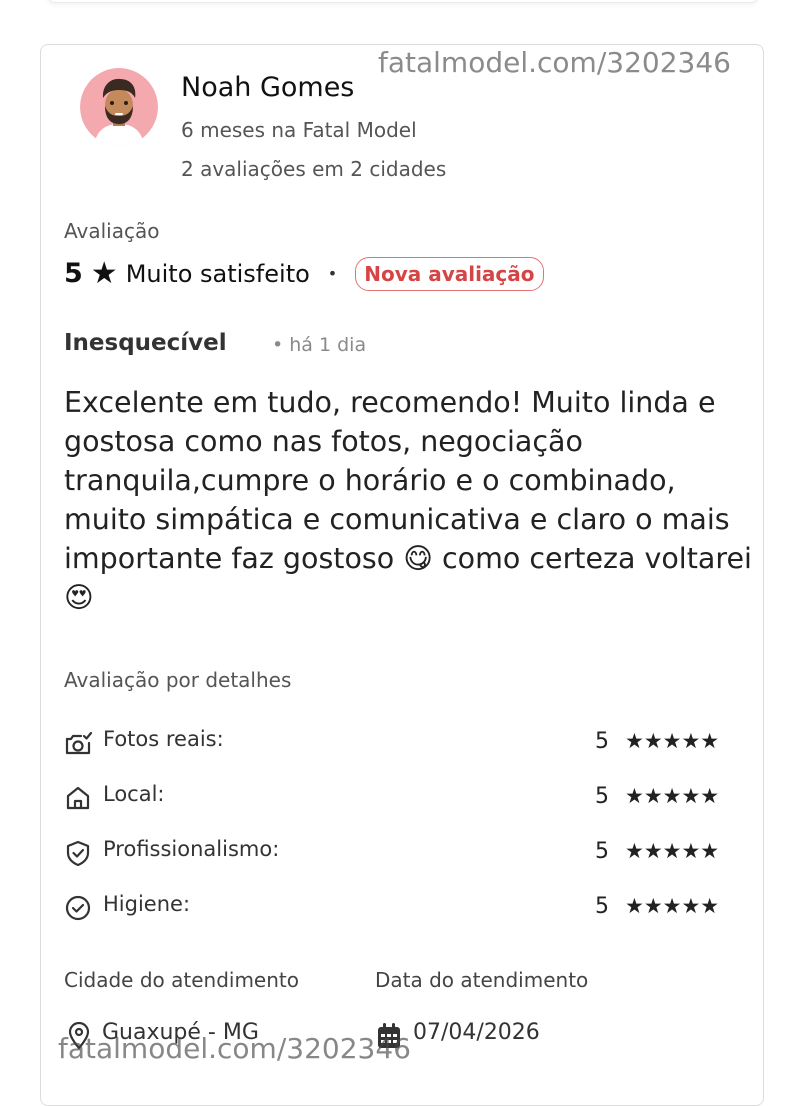 This screenshot has width=803, height=1106. Describe the element at coordinates (404, 743) in the screenshot. I see `detail-row-fotos-reais: Fotos reais: 5 ★★★★★` at that location.